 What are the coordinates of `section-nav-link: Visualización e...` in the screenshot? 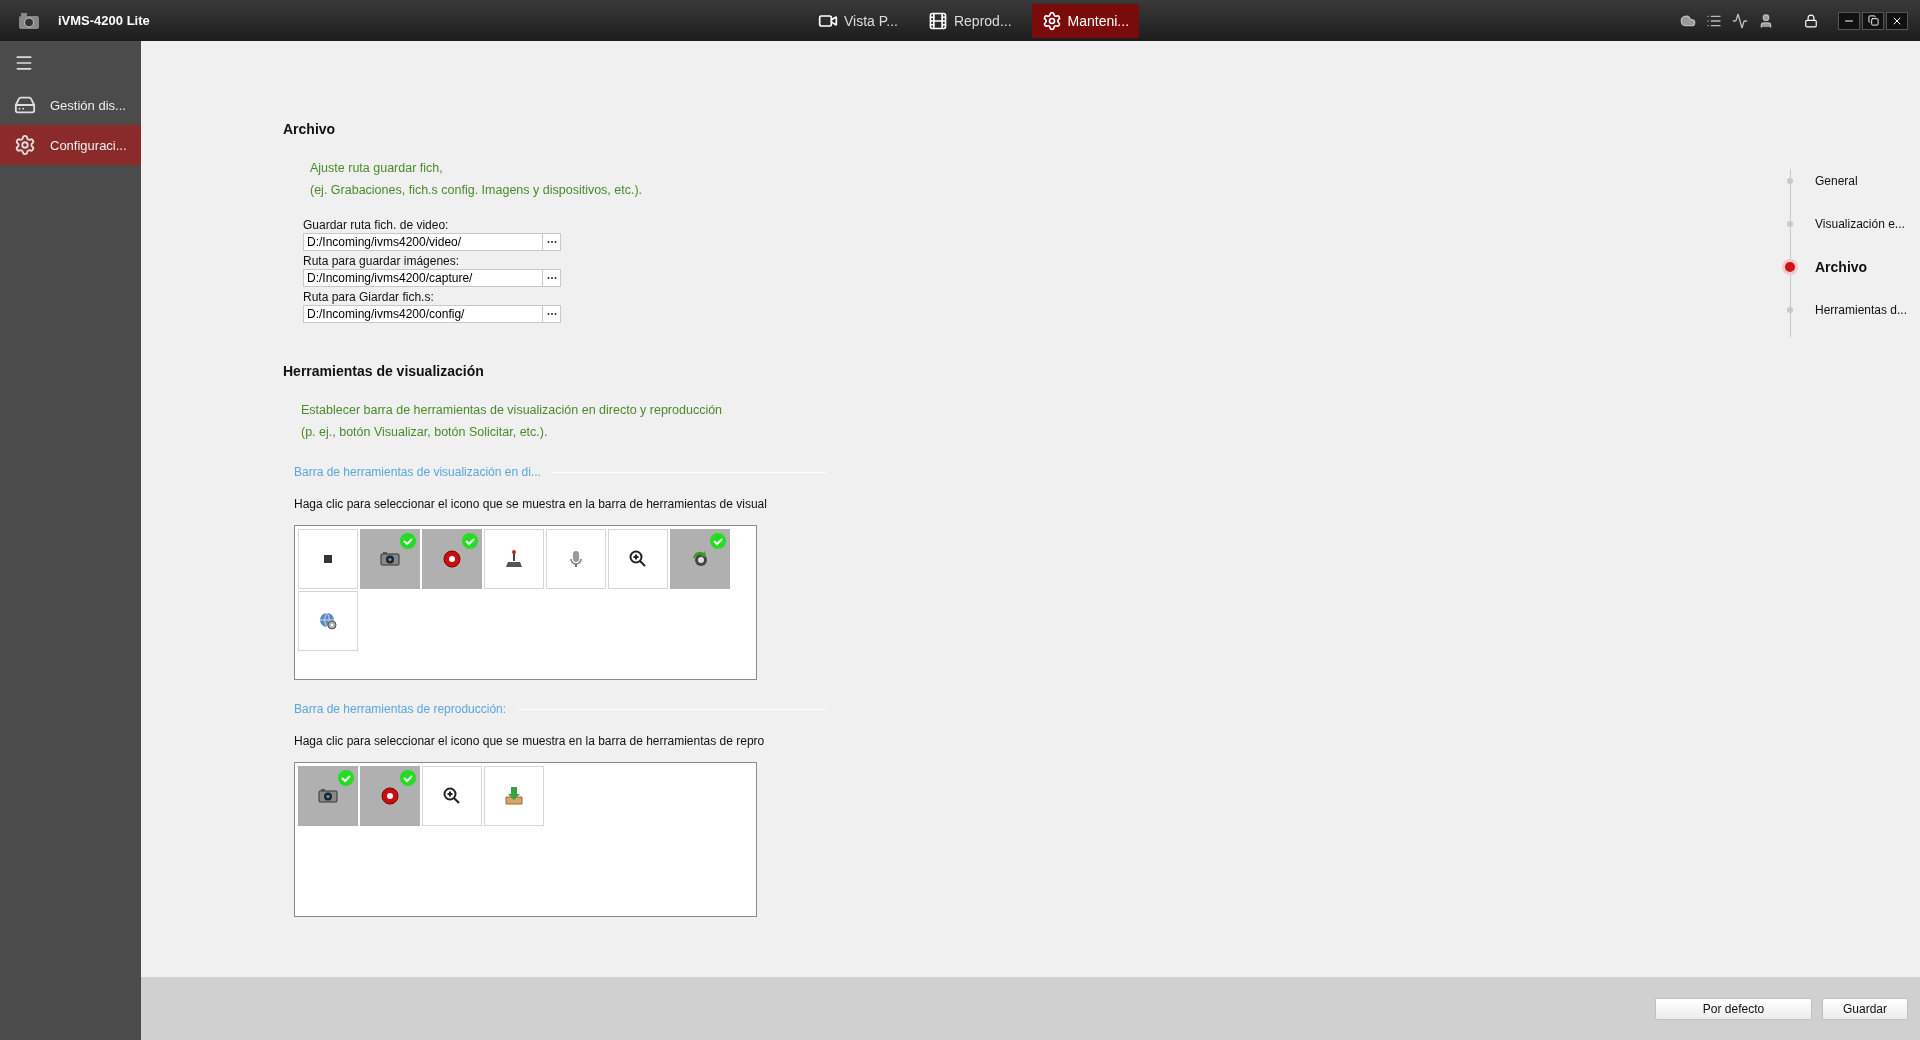 It's located at (1860, 223).